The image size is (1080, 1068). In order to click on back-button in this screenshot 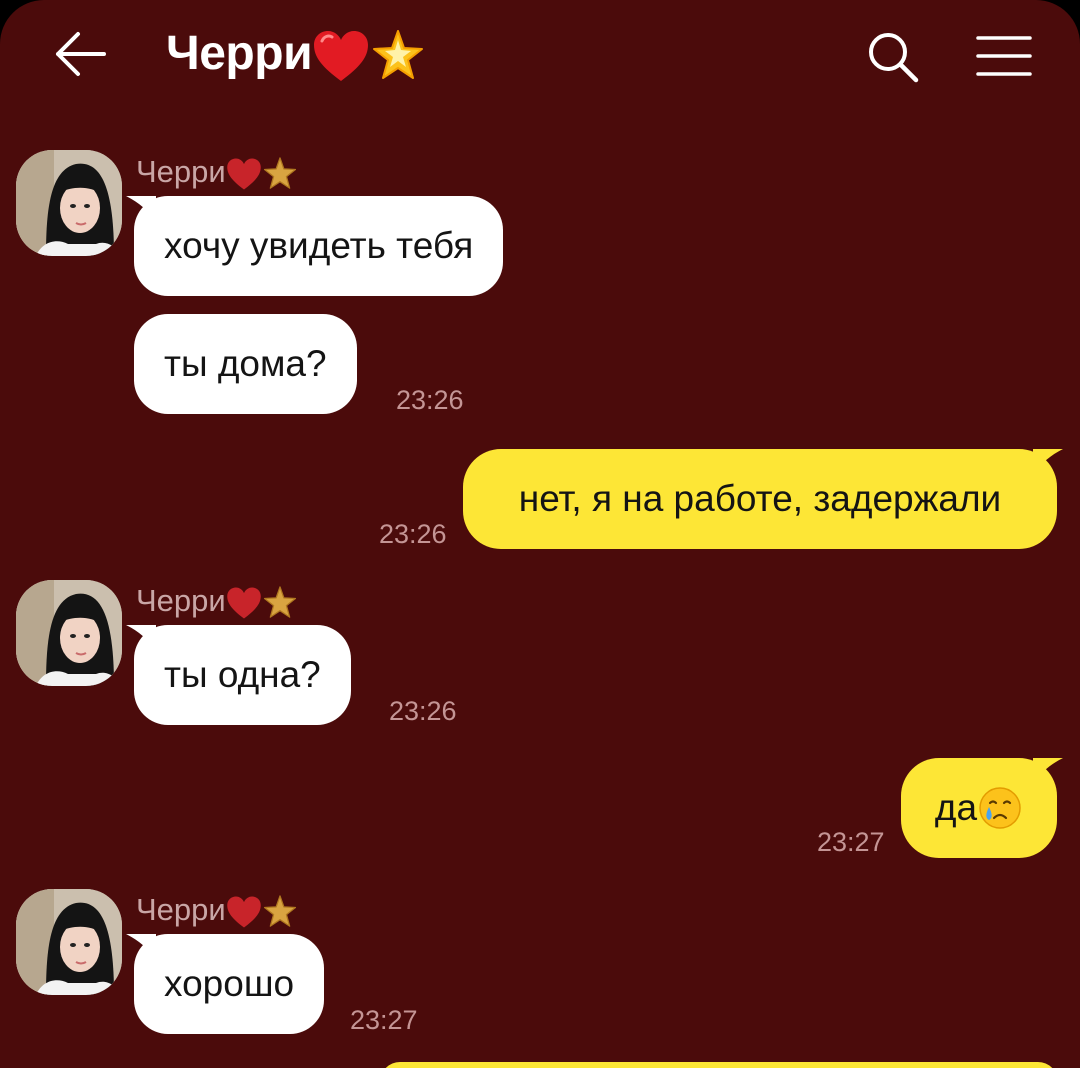, I will do `click(79, 54)`.